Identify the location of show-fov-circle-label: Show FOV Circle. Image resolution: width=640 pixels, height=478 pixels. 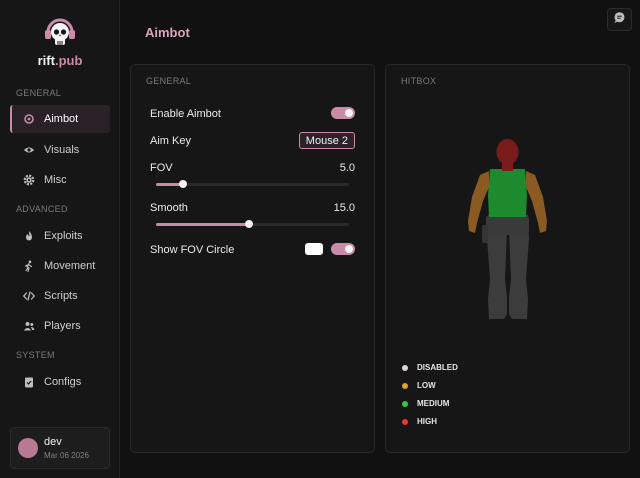
(192, 250).